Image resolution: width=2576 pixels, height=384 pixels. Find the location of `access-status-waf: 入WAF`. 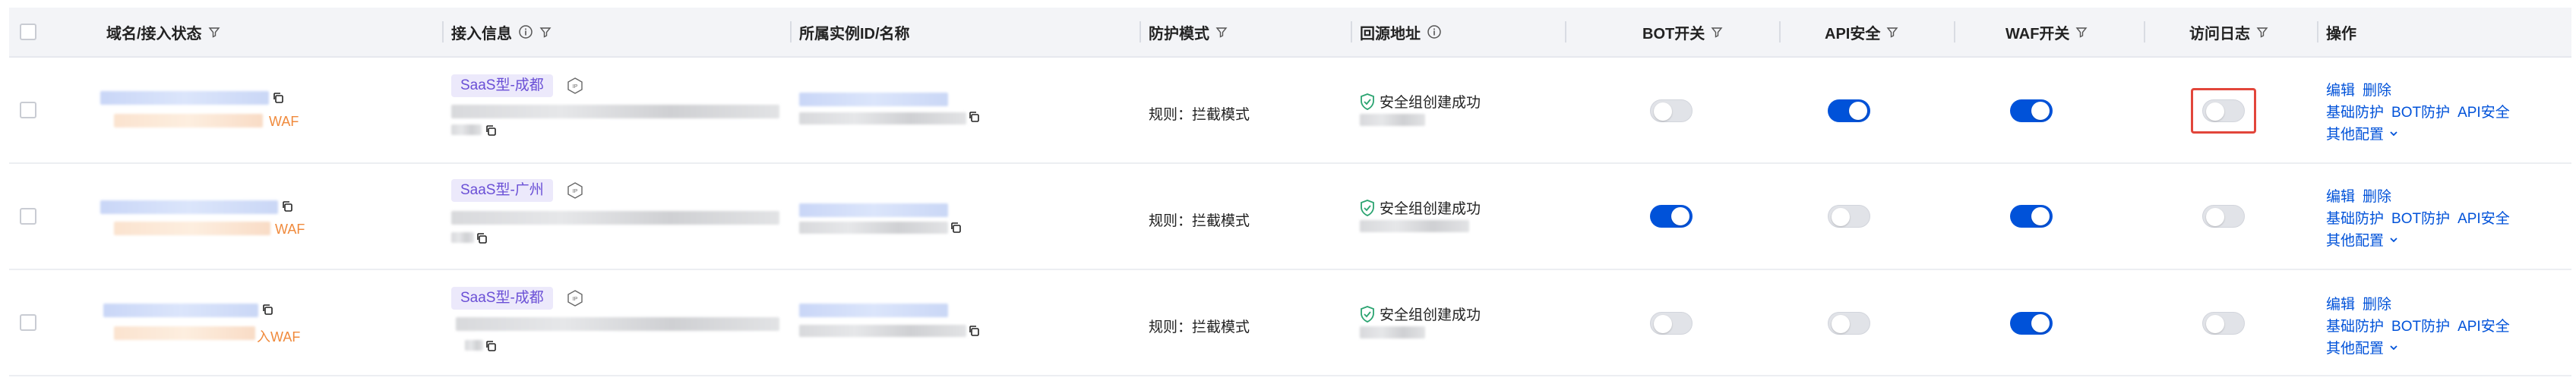

access-status-waf: 入WAF is located at coordinates (279, 337).